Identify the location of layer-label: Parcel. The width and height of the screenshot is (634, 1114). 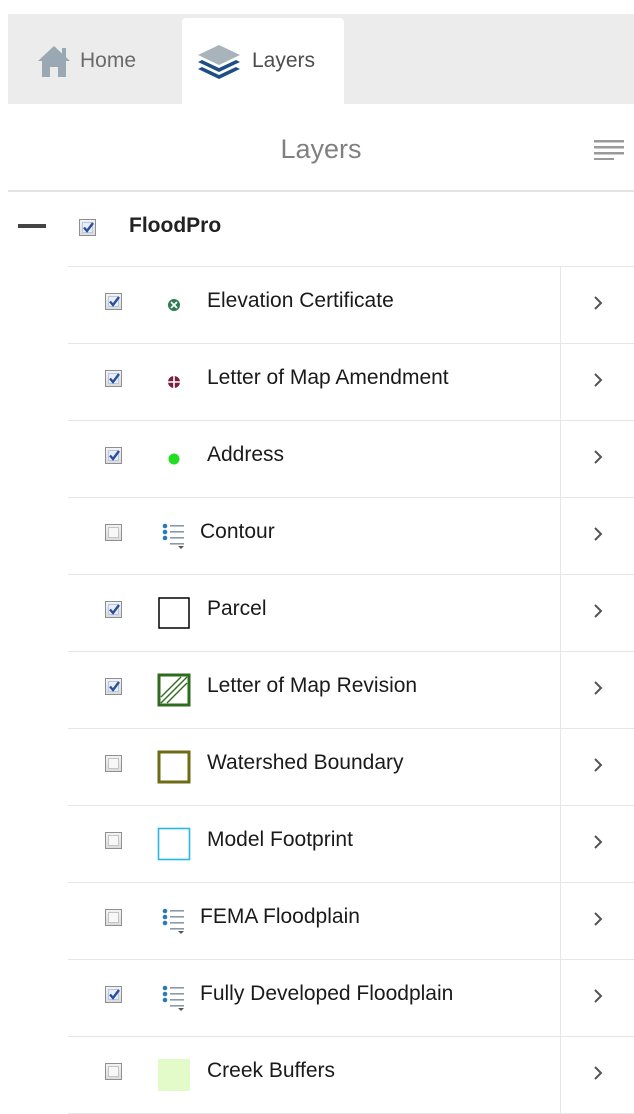
(237, 608).